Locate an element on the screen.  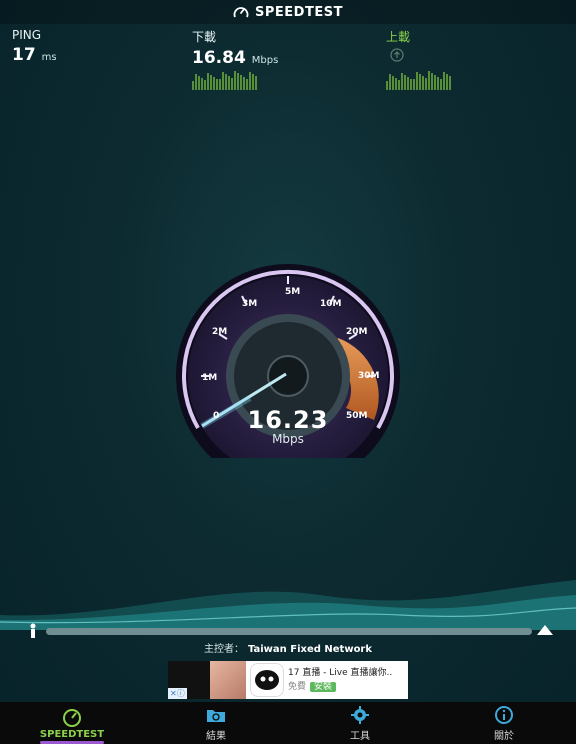
upload-history-bars is located at coordinates (418, 80).